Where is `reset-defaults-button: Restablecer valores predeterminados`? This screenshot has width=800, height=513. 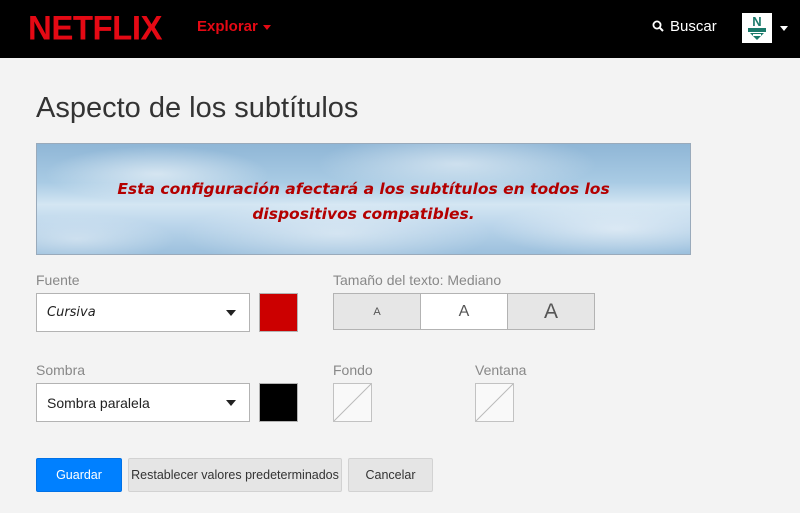
reset-defaults-button: Restablecer valores predeterminados is located at coordinates (235, 475).